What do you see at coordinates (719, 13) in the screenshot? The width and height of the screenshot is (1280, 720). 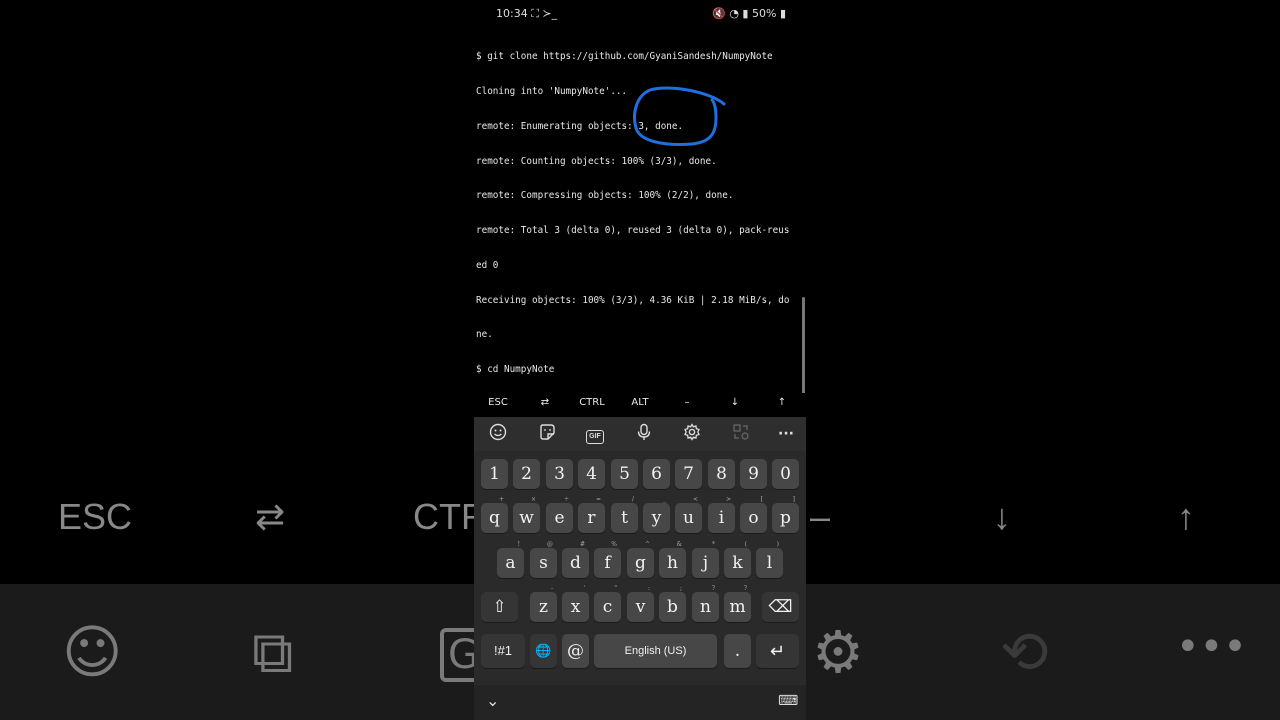 I see `mute-icon: 🔇` at bounding box center [719, 13].